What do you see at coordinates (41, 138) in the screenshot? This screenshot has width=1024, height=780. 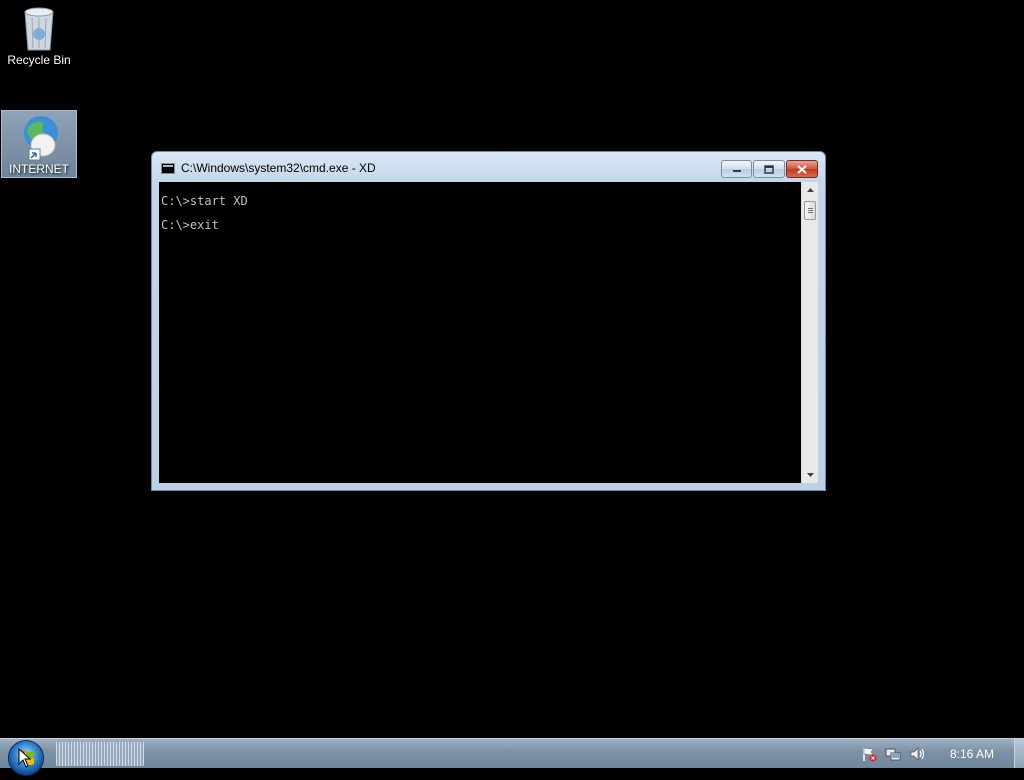 I see `internet-shortcut-icon` at bounding box center [41, 138].